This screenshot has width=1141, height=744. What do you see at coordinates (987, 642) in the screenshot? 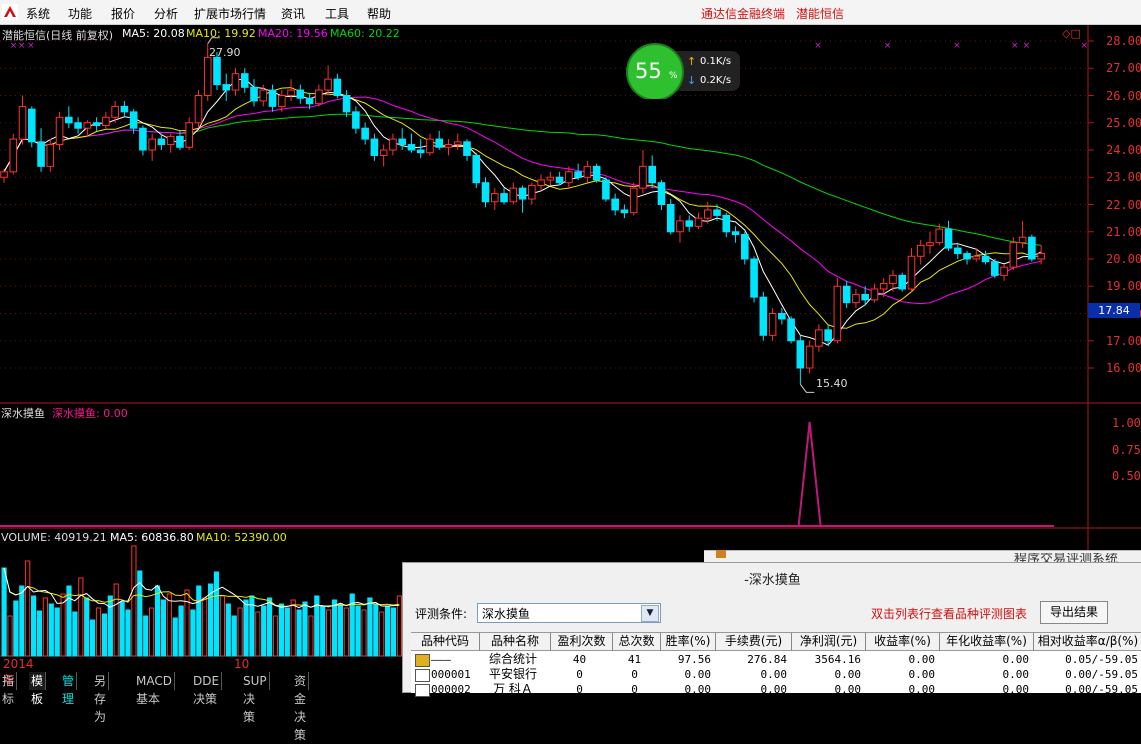
I see `column-header: 年化收益率(%)` at bounding box center [987, 642].